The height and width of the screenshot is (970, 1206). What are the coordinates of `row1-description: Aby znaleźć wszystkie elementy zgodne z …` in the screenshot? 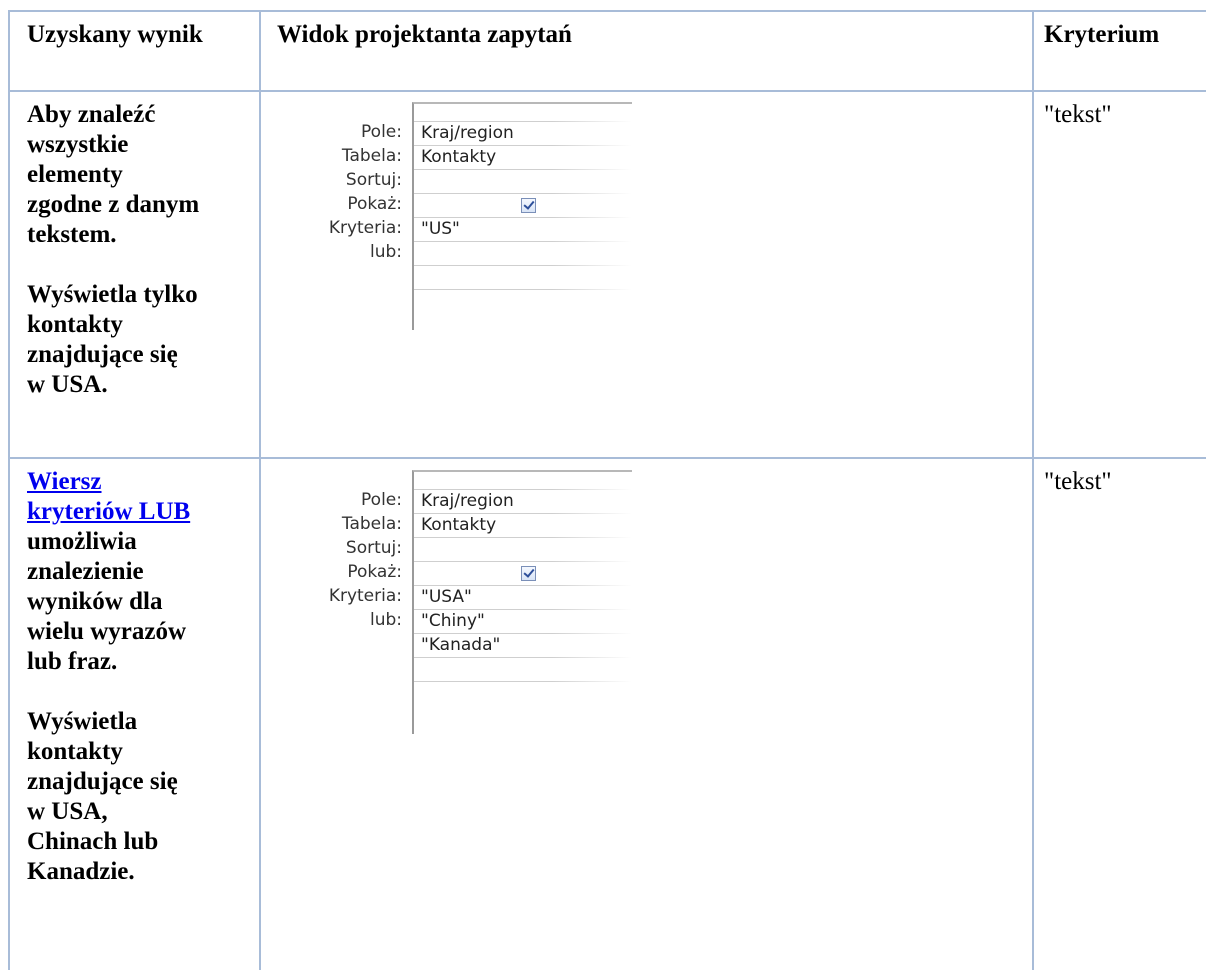 It's located at (113, 249).